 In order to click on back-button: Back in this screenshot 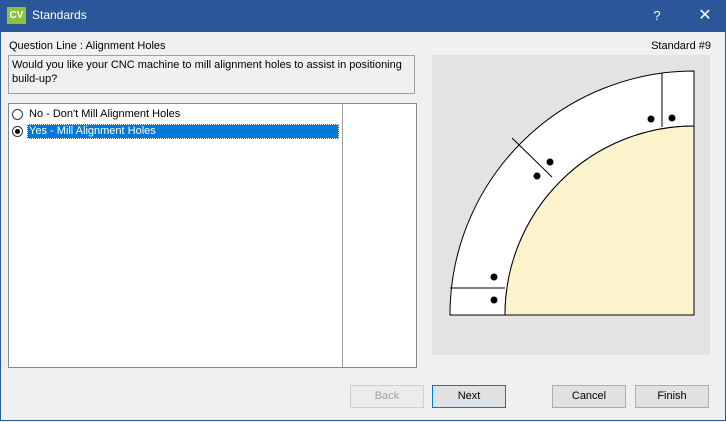, I will do `click(387, 396)`.